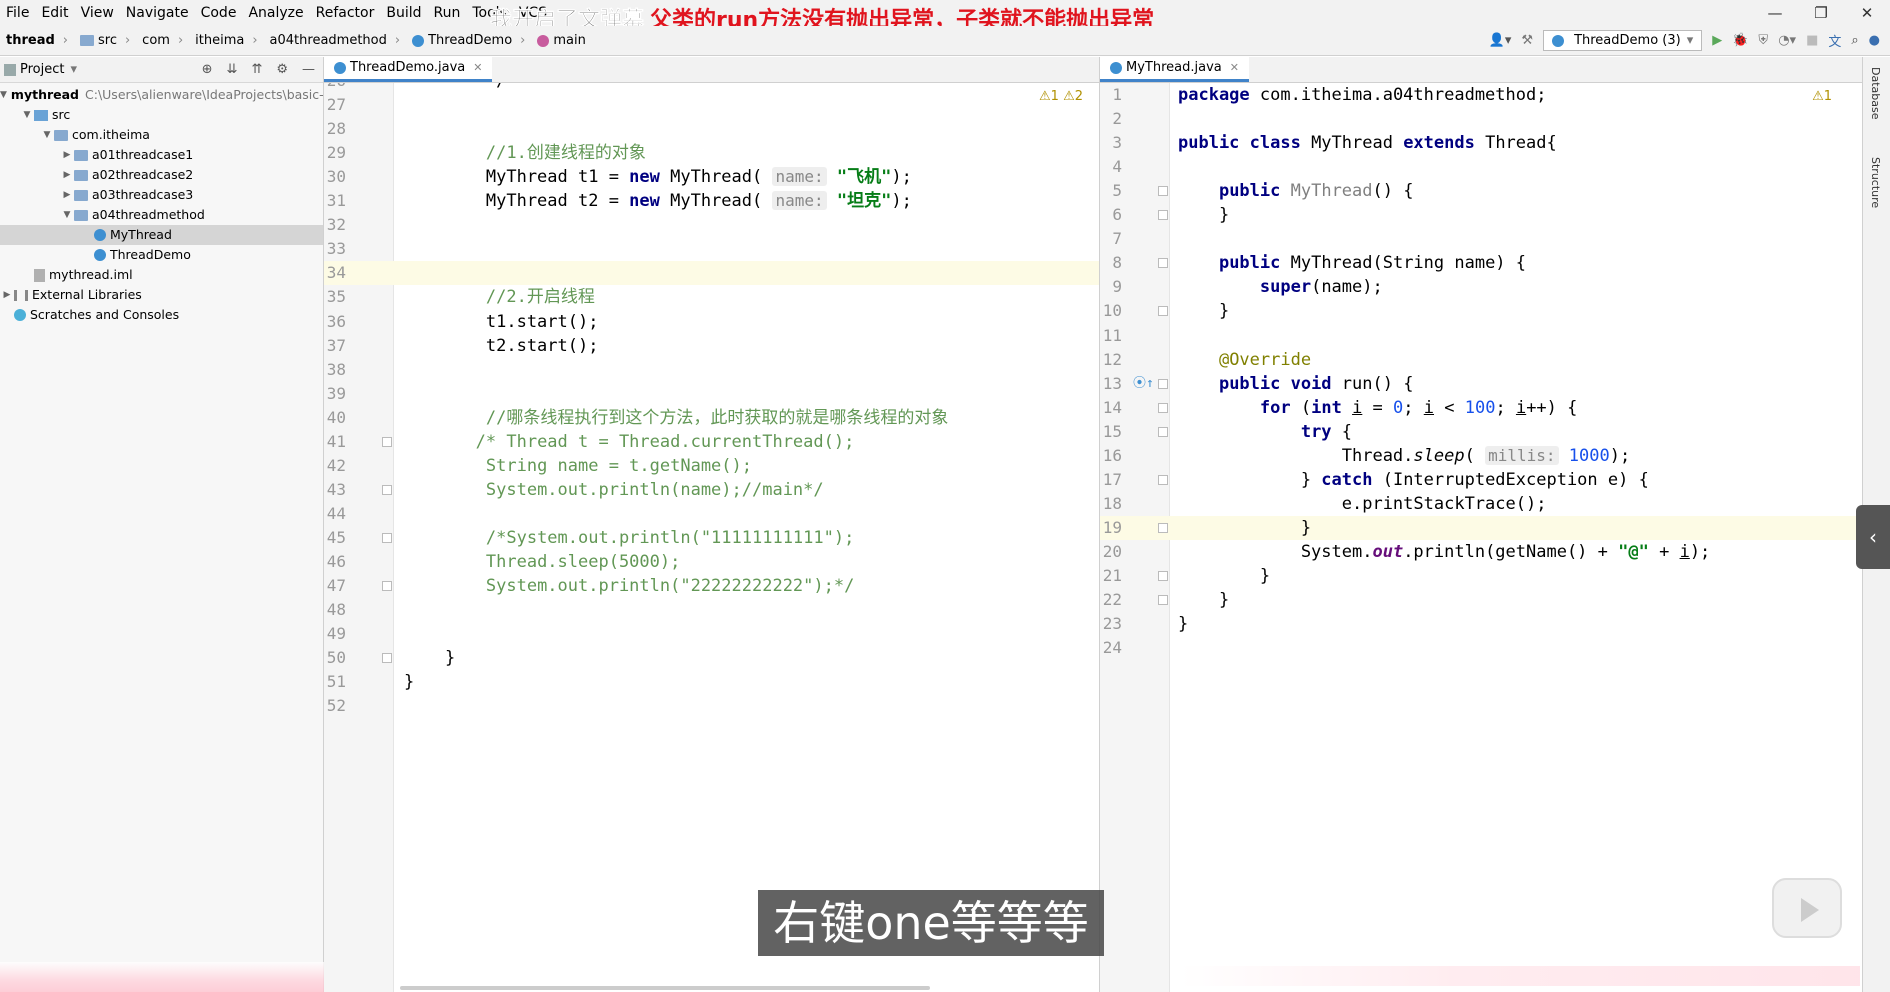 The width and height of the screenshot is (1890, 992). What do you see at coordinates (37, 40) in the screenshot?
I see `breadcrumb-project: thread ›` at bounding box center [37, 40].